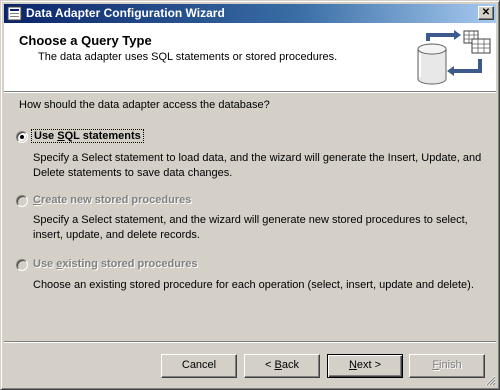 Image resolution: width=500 pixels, height=390 pixels. I want to click on button-label-part: ack, so click(290, 365).